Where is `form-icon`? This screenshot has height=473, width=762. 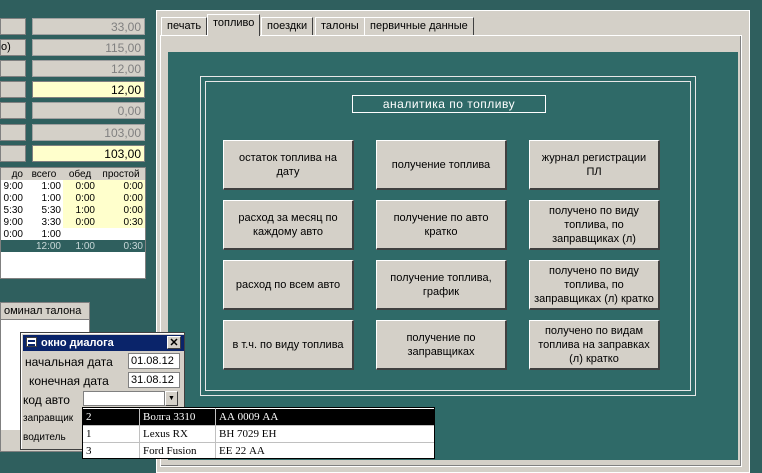 form-icon is located at coordinates (31, 342).